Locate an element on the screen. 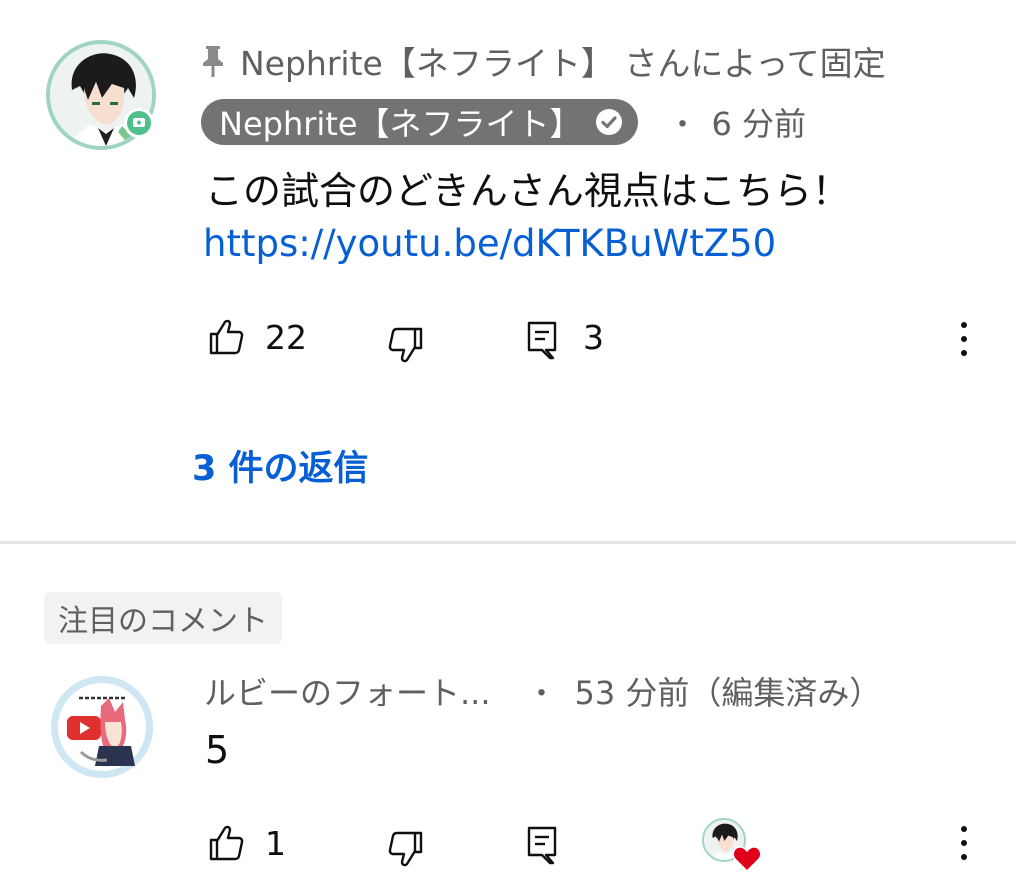  comment-timestamp: 53 分前（編集済み） is located at coordinates (728, 693).